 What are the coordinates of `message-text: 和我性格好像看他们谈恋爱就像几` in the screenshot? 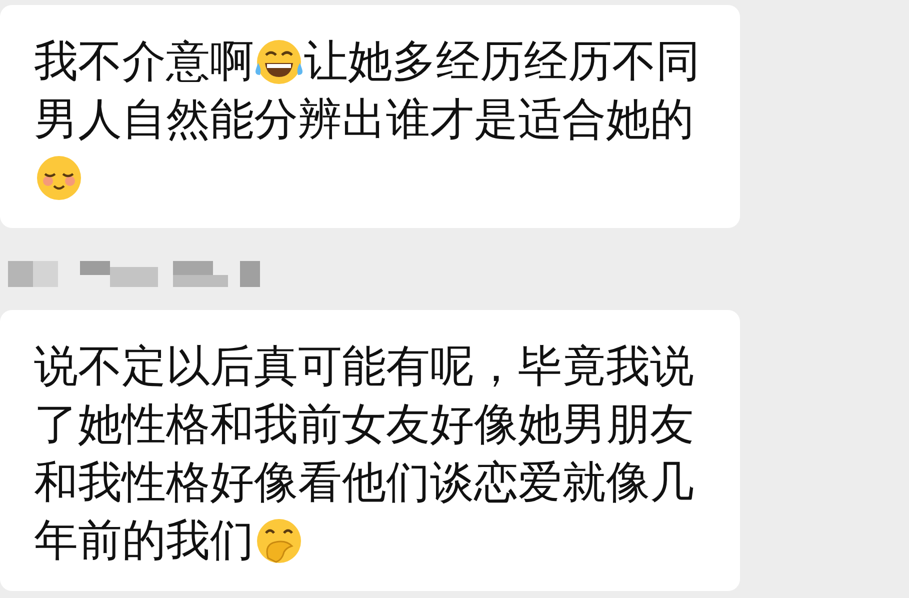 It's located at (364, 483).